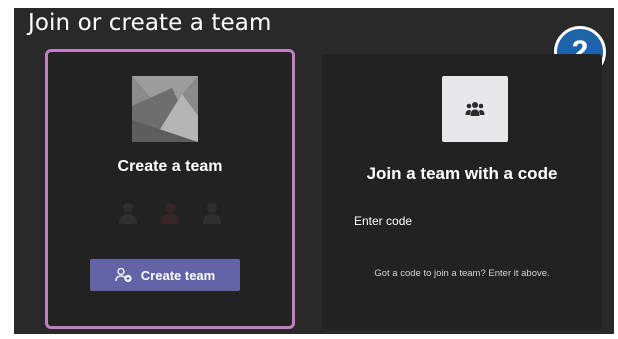 The width and height of the screenshot is (618, 339). What do you see at coordinates (165, 109) in the screenshot?
I see `team-placeholder-image-icon` at bounding box center [165, 109].